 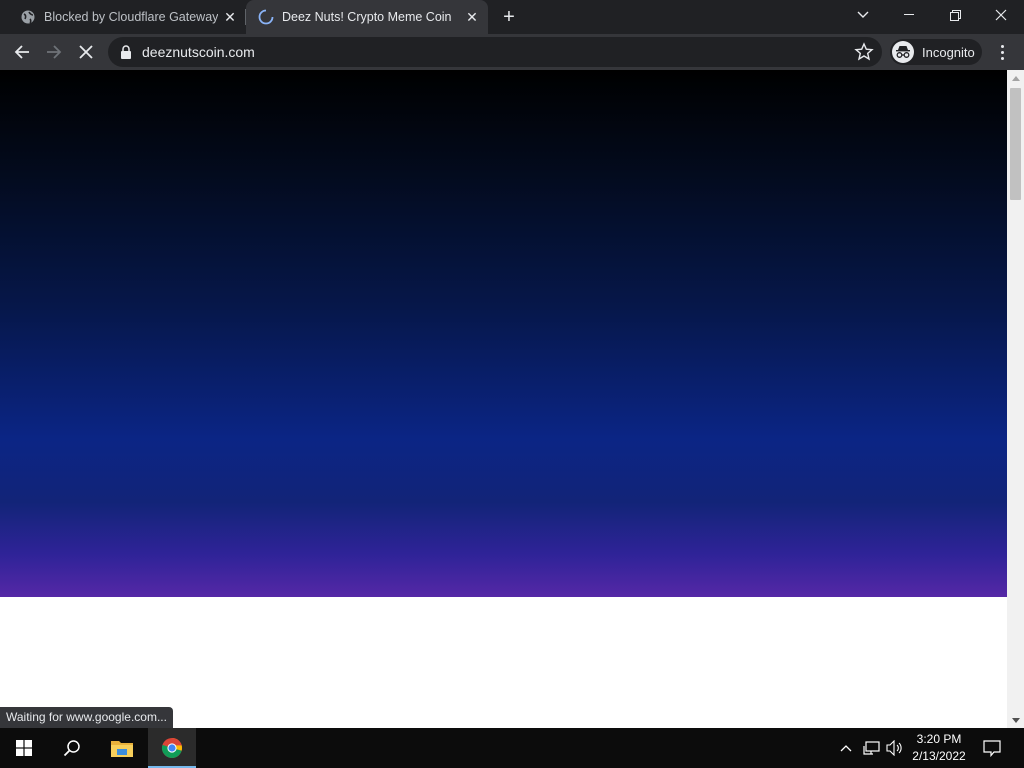 I want to click on back-button, so click(x=22, y=52).